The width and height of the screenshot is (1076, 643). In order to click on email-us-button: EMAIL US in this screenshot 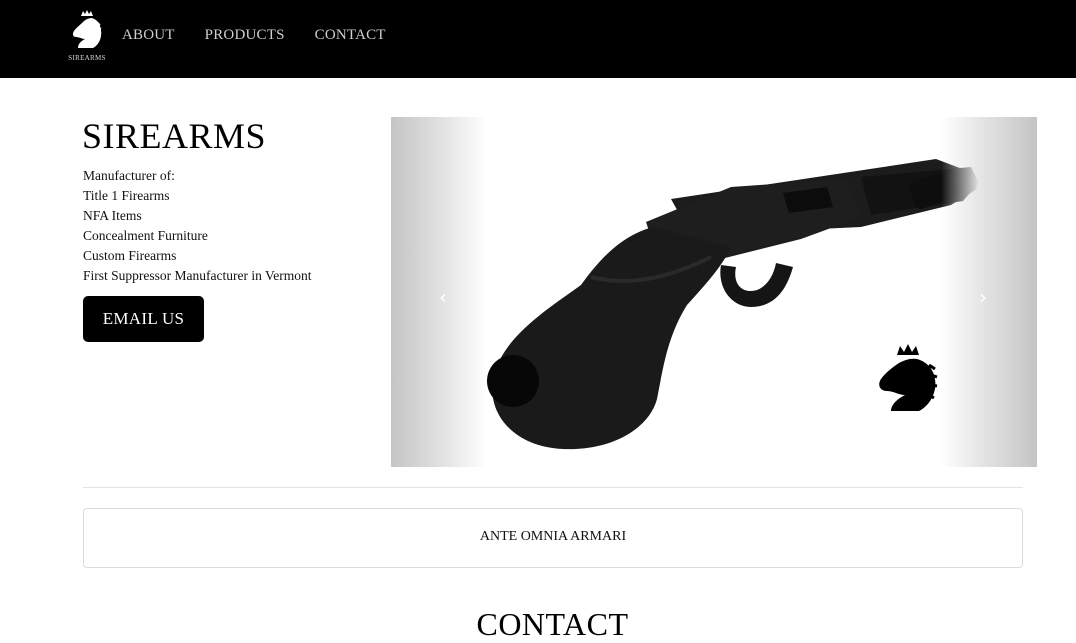, I will do `click(143, 319)`.